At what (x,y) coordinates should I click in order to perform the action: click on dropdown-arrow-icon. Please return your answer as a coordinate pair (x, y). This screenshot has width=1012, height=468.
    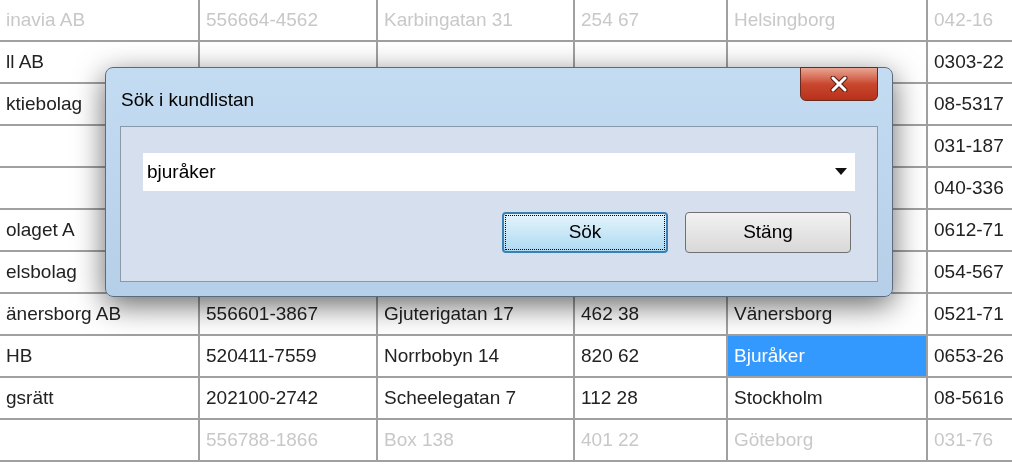
    Looking at the image, I should click on (841, 172).